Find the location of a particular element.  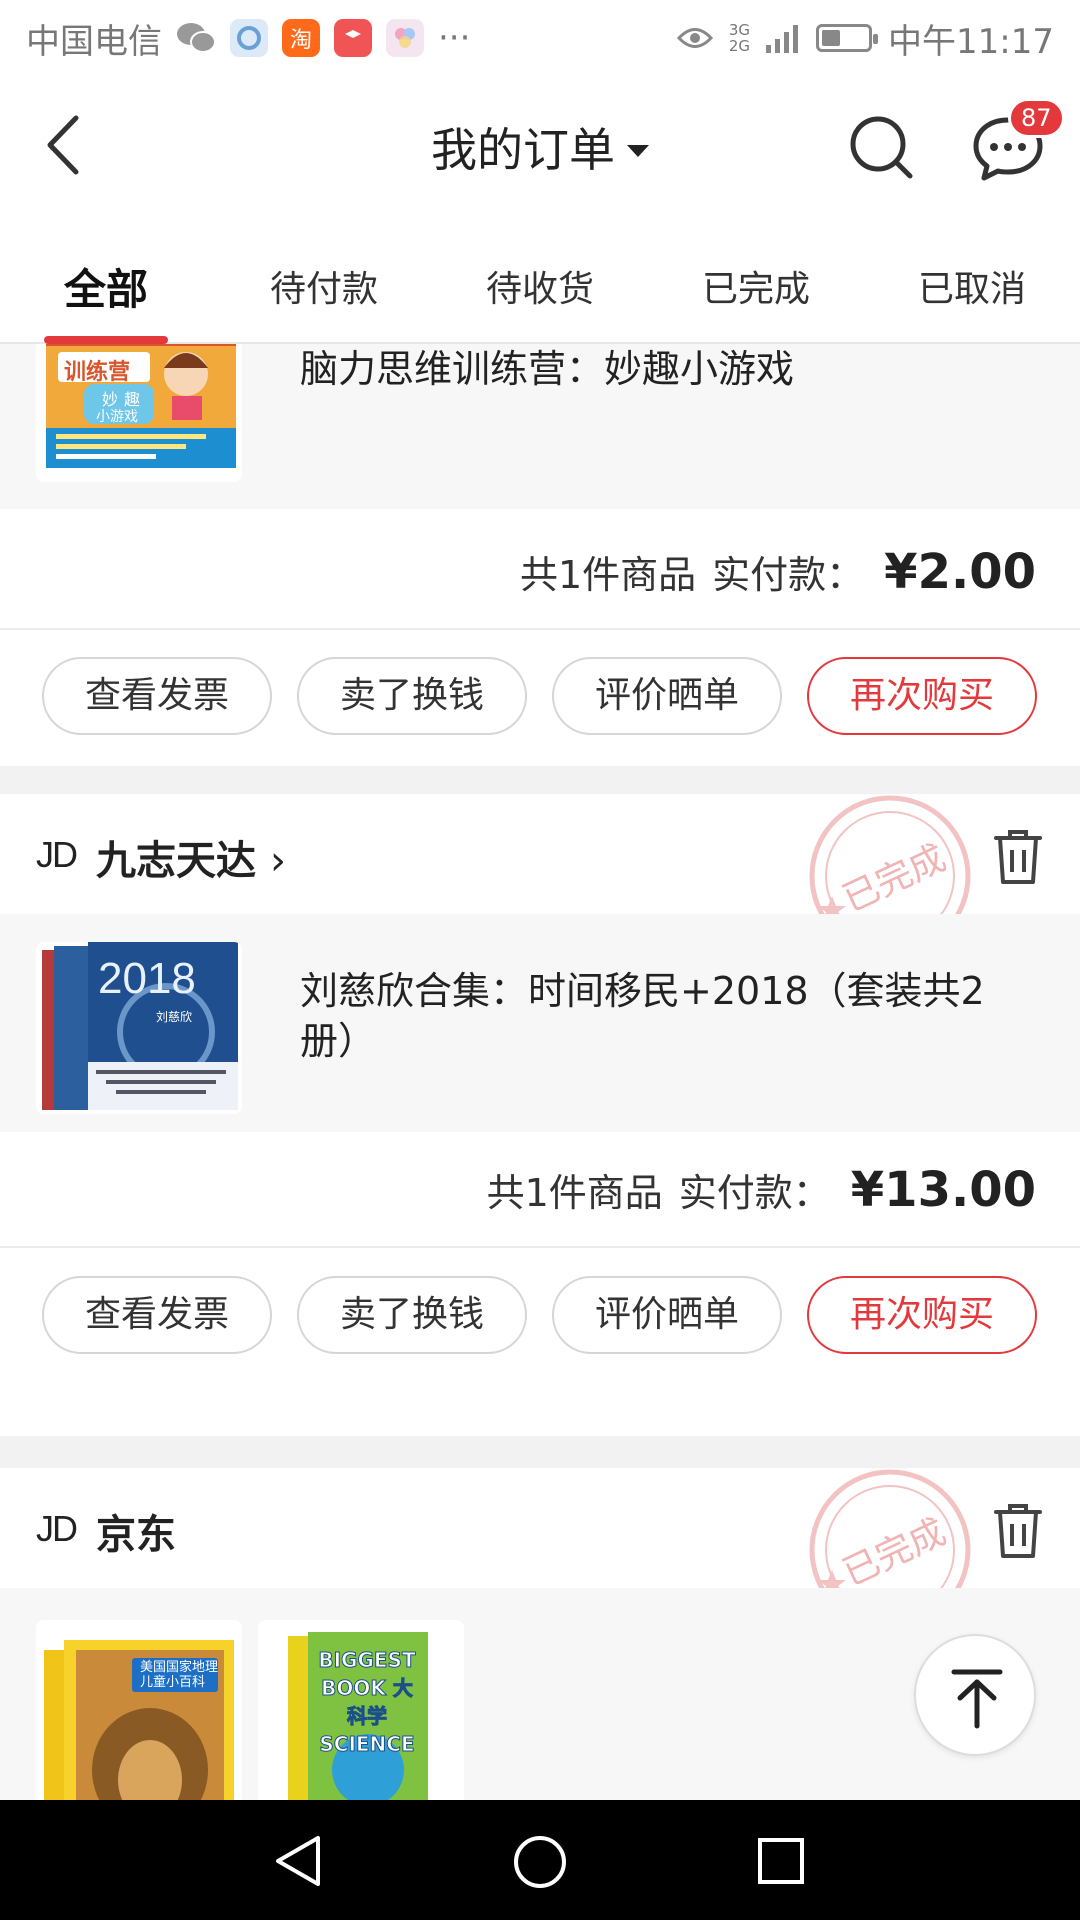

cover-title: 训练营 is located at coordinates (97, 372).